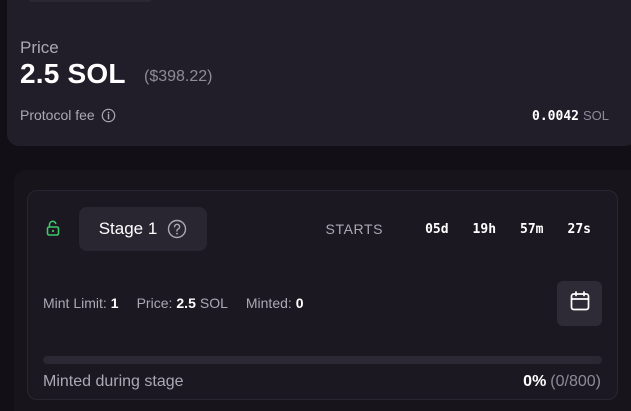 The height and width of the screenshot is (411, 631). I want to click on minted-percent: 0%, so click(535, 381).